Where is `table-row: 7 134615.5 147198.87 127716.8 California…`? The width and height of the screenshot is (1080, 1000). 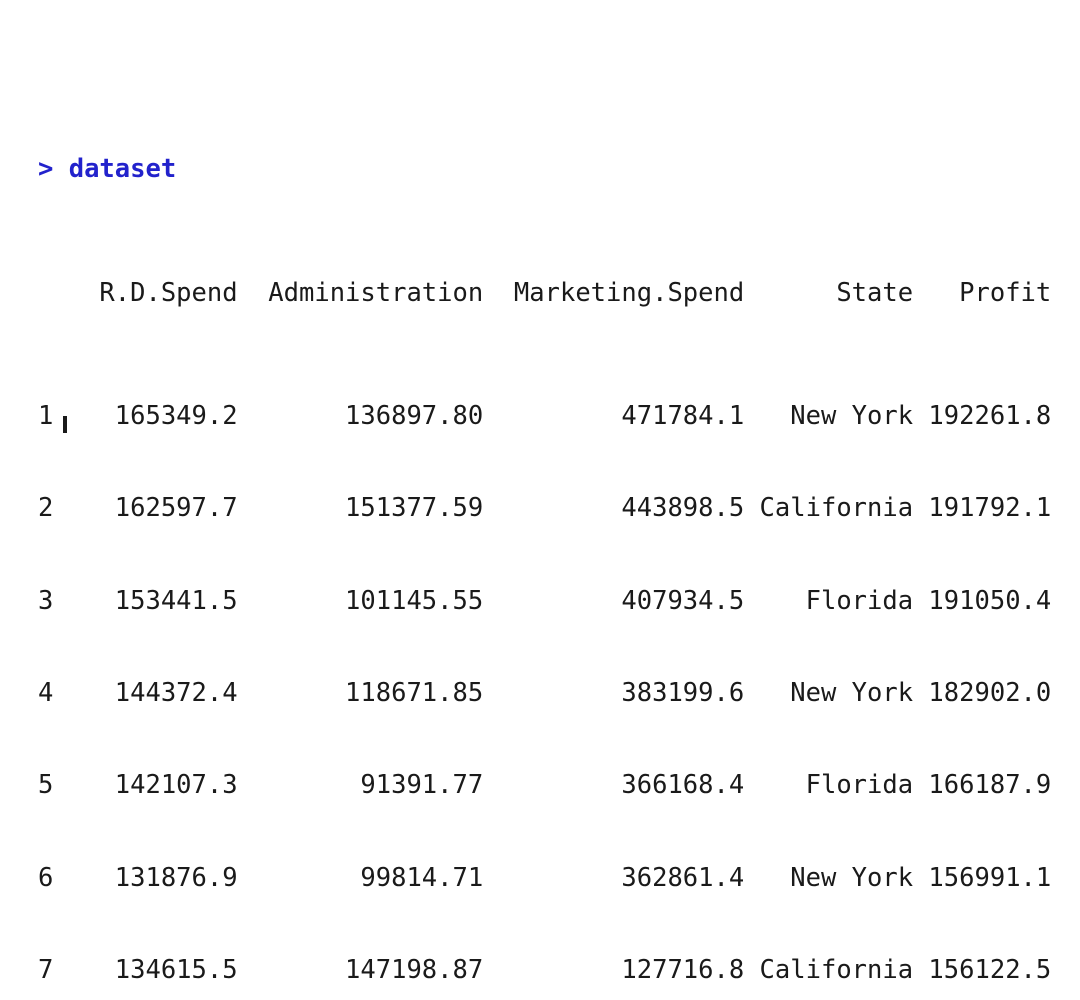 table-row: 7 134615.5 147198.87 127716.8 California… is located at coordinates (545, 970).